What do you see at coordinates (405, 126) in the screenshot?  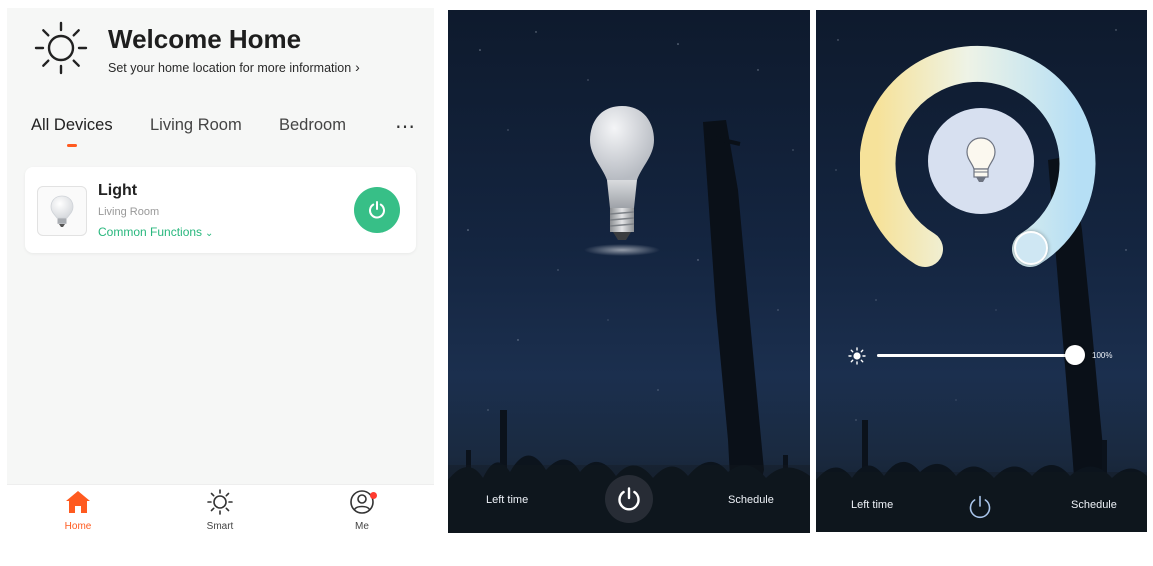 I see `more-options-icon: ⋯` at bounding box center [405, 126].